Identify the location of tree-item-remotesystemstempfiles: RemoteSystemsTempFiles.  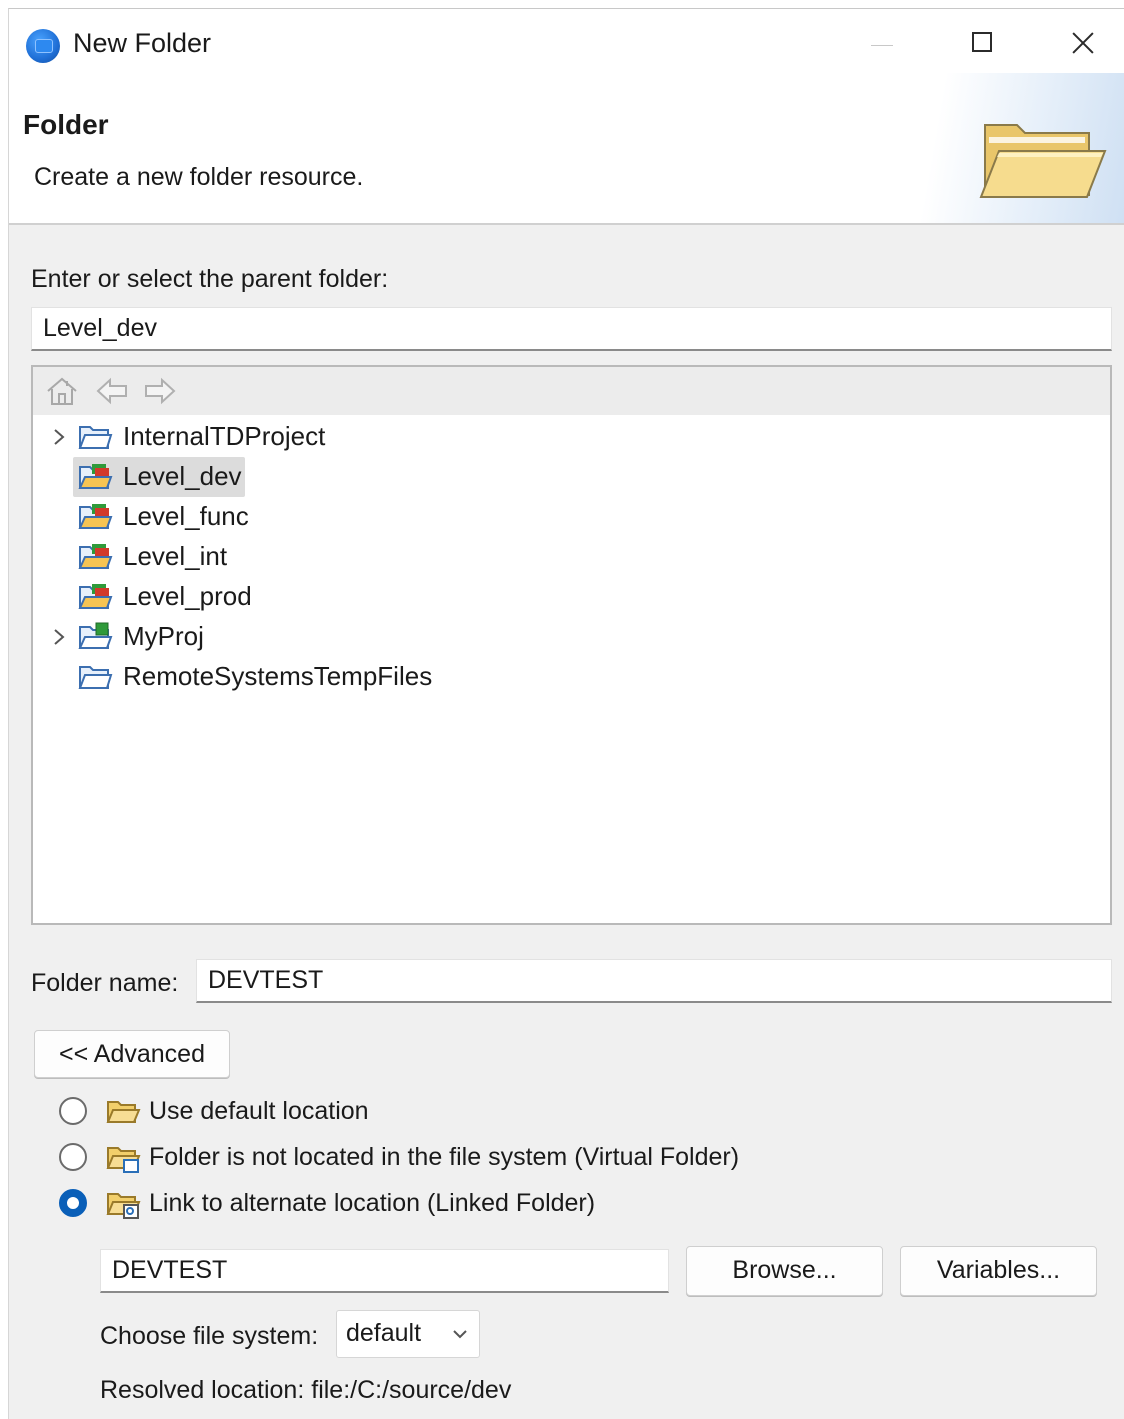
(571, 677).